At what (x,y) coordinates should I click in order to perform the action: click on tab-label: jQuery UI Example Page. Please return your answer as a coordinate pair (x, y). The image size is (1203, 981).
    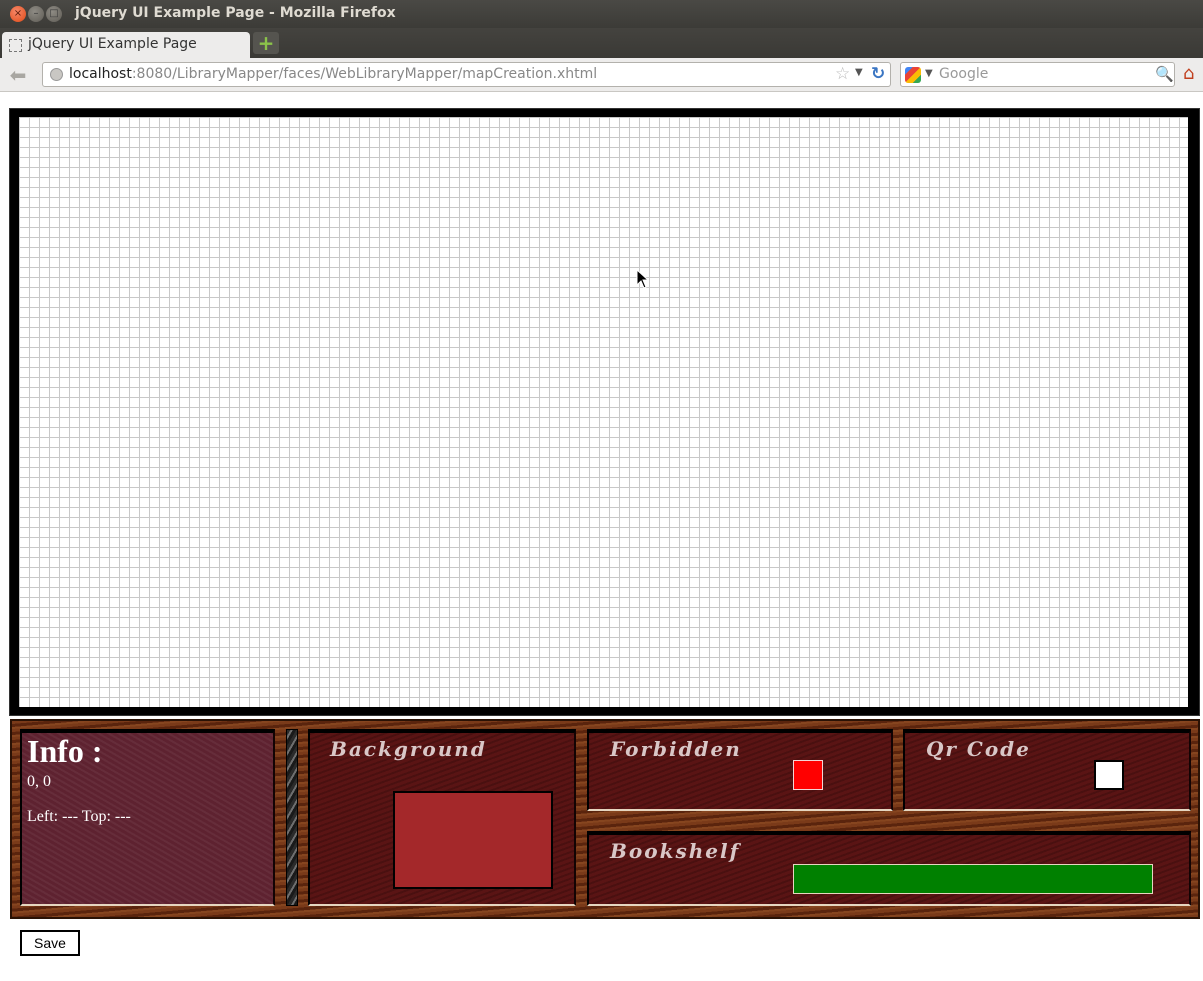
    Looking at the image, I should click on (112, 44).